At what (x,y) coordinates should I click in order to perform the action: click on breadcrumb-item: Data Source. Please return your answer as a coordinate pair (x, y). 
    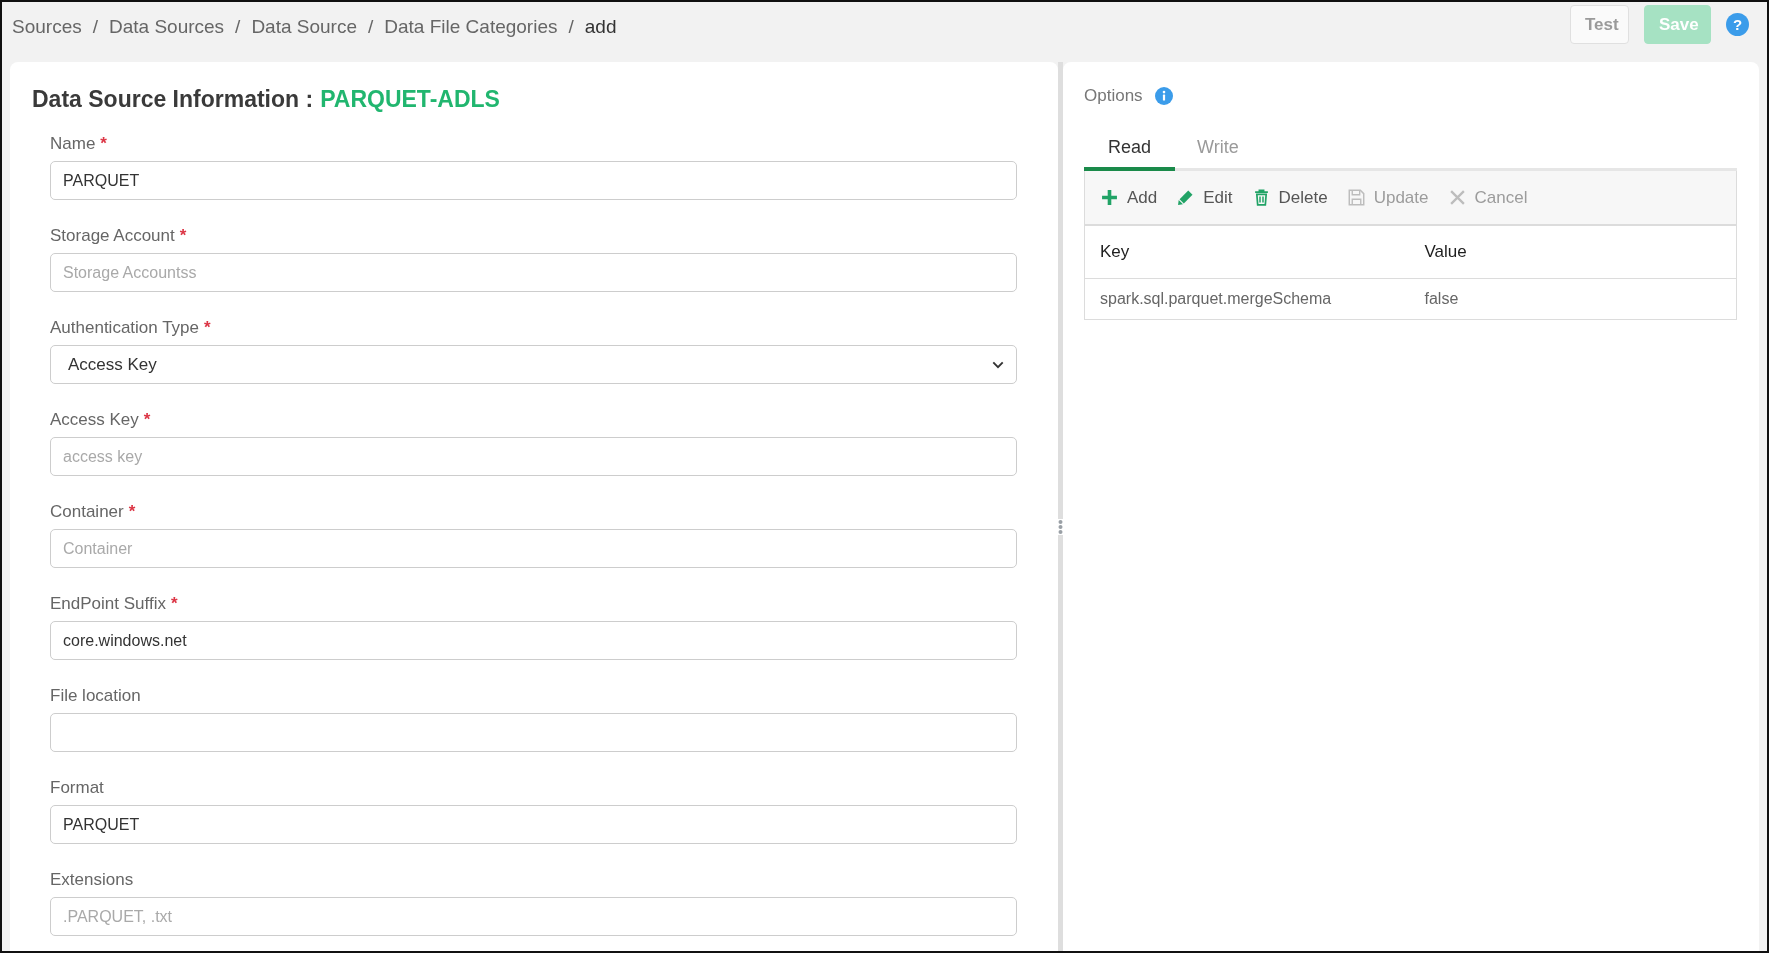
    Looking at the image, I should click on (304, 27).